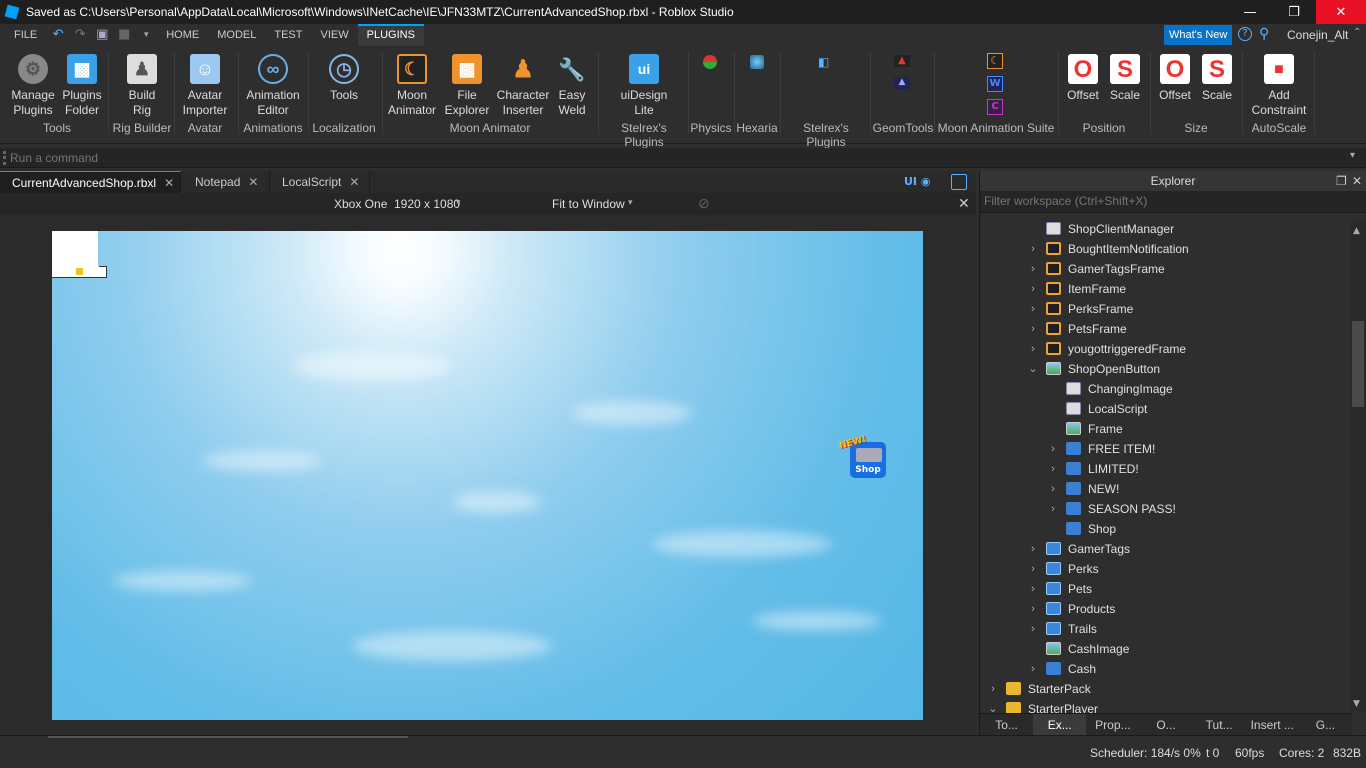  I want to click on tab-view: VIEW, so click(334, 35).